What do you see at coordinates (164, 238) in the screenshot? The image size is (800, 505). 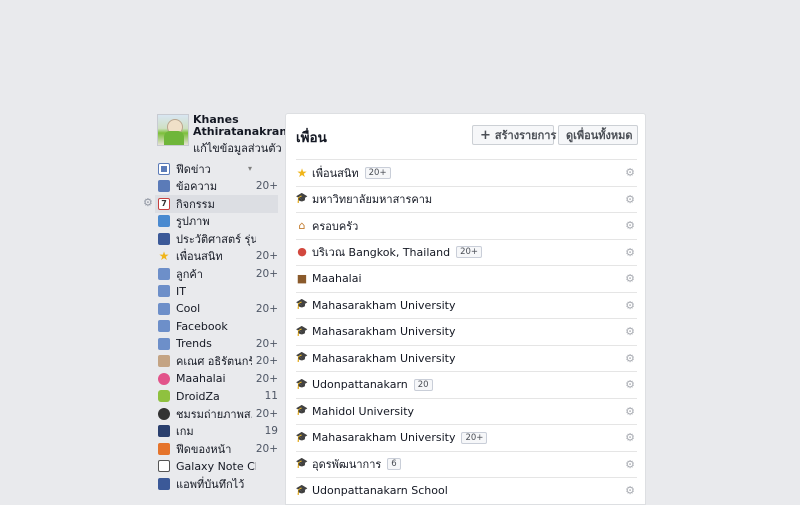 I see `group-icon` at bounding box center [164, 238].